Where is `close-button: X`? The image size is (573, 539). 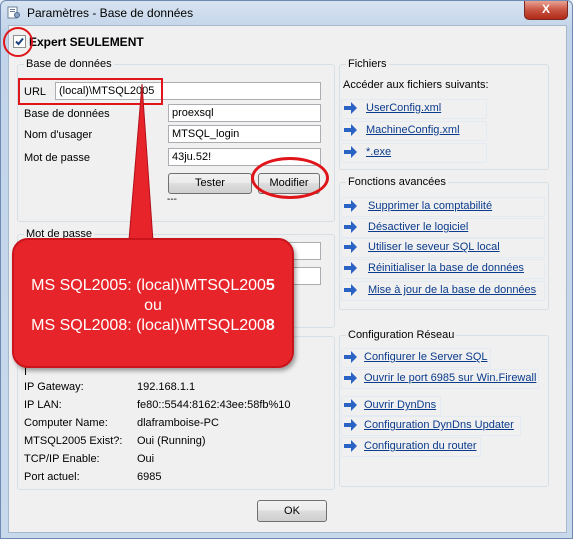
close-button: X is located at coordinates (546, 10).